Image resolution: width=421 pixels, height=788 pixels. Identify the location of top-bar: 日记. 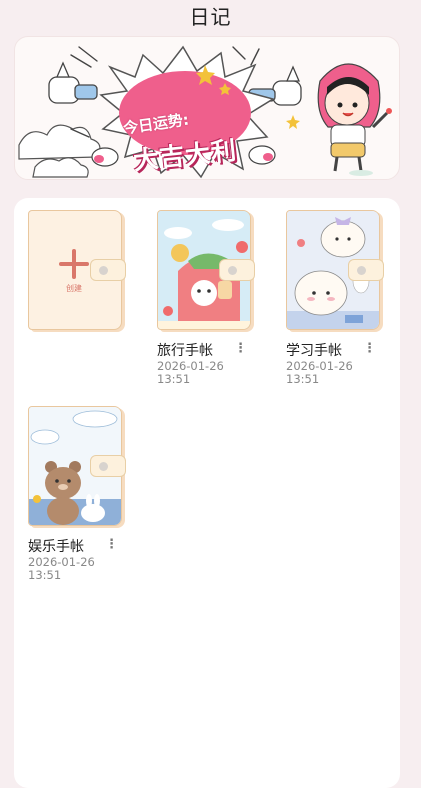
(210, 15).